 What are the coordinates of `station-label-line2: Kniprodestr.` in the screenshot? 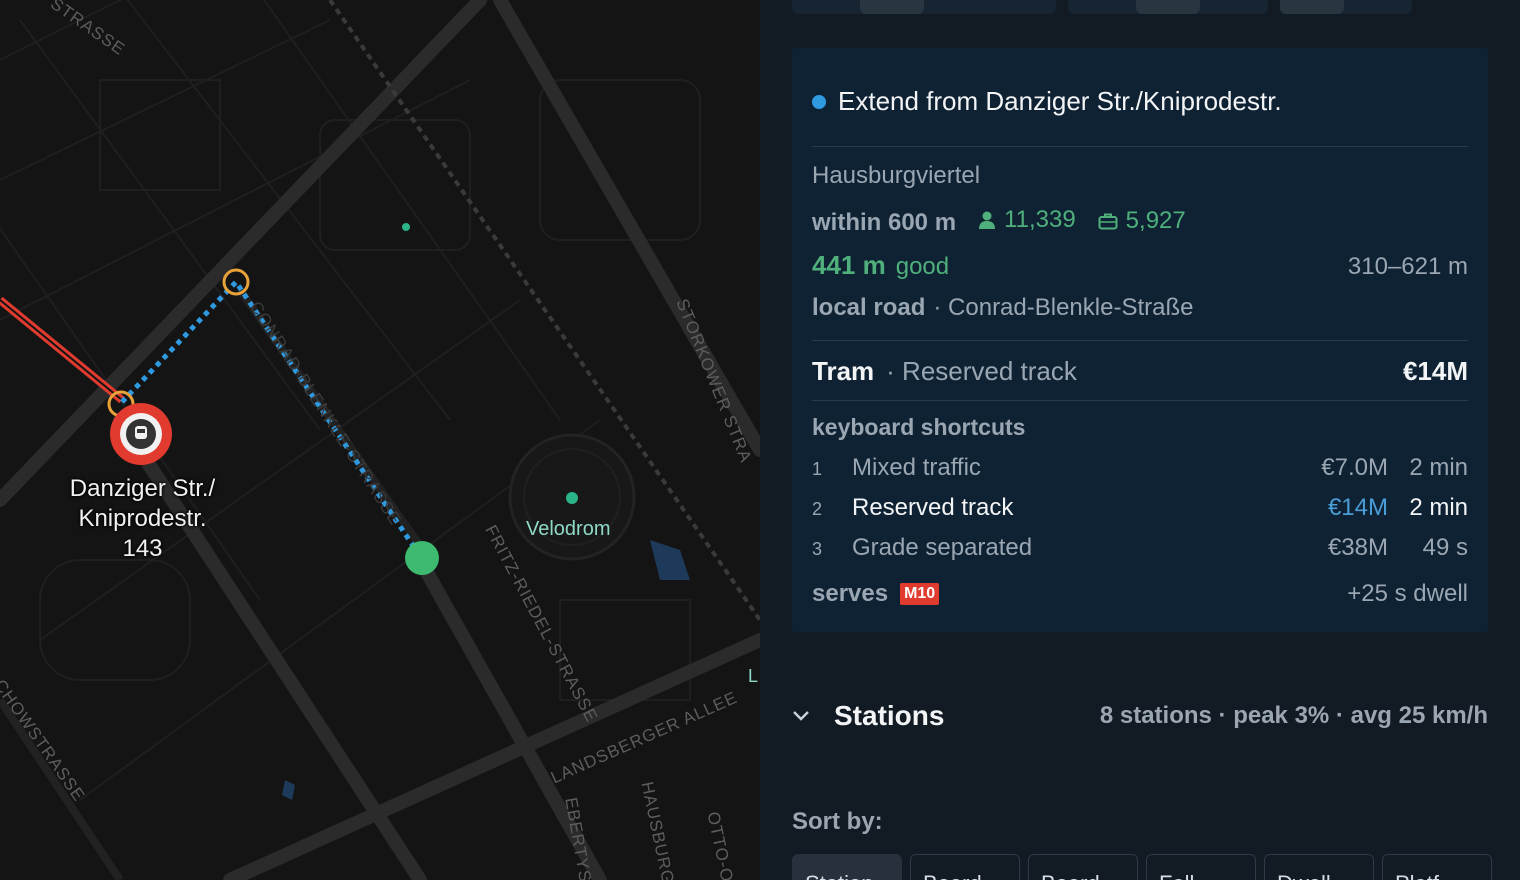 It's located at (142, 518).